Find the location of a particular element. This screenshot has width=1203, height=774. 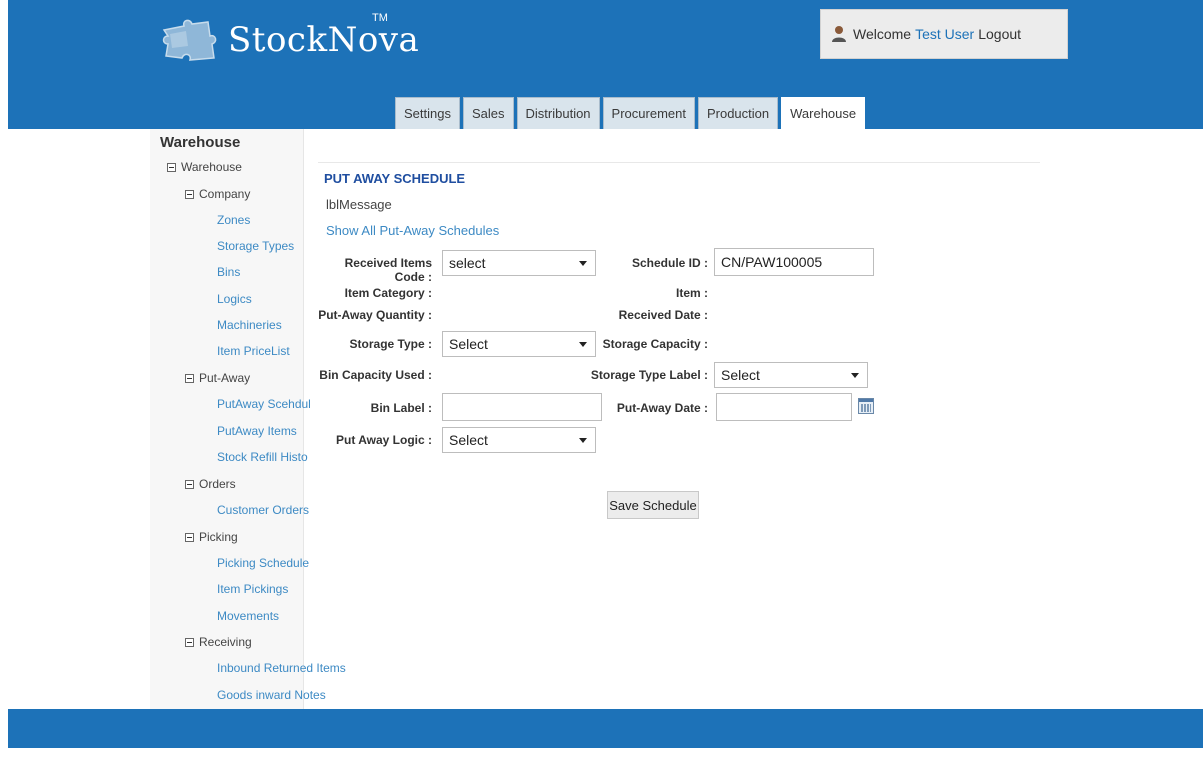

put-away-quantity-label: Put-Away Quantity : is located at coordinates (375, 315).